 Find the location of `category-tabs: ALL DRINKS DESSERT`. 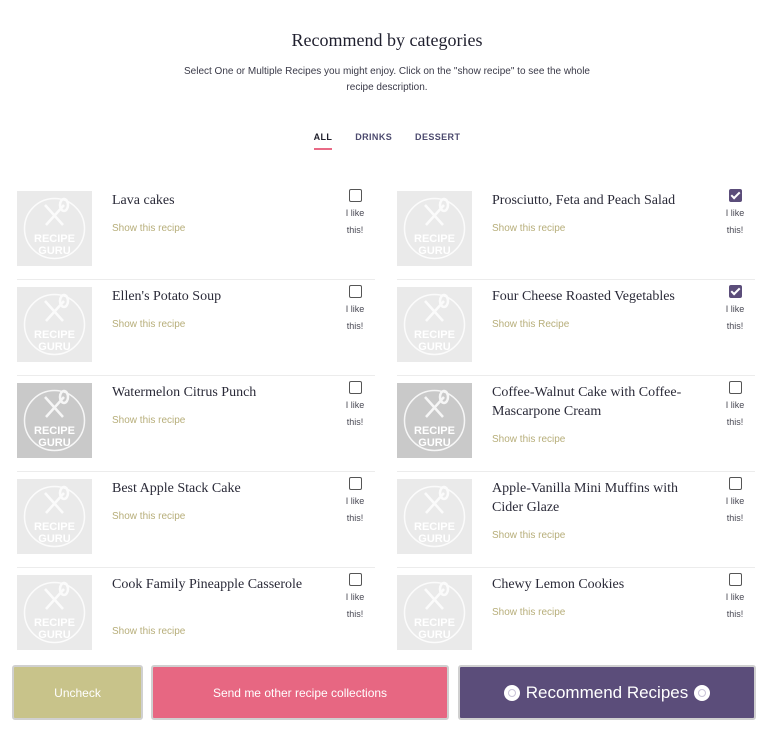

category-tabs: ALL DRINKS DESSERT is located at coordinates (387, 141).